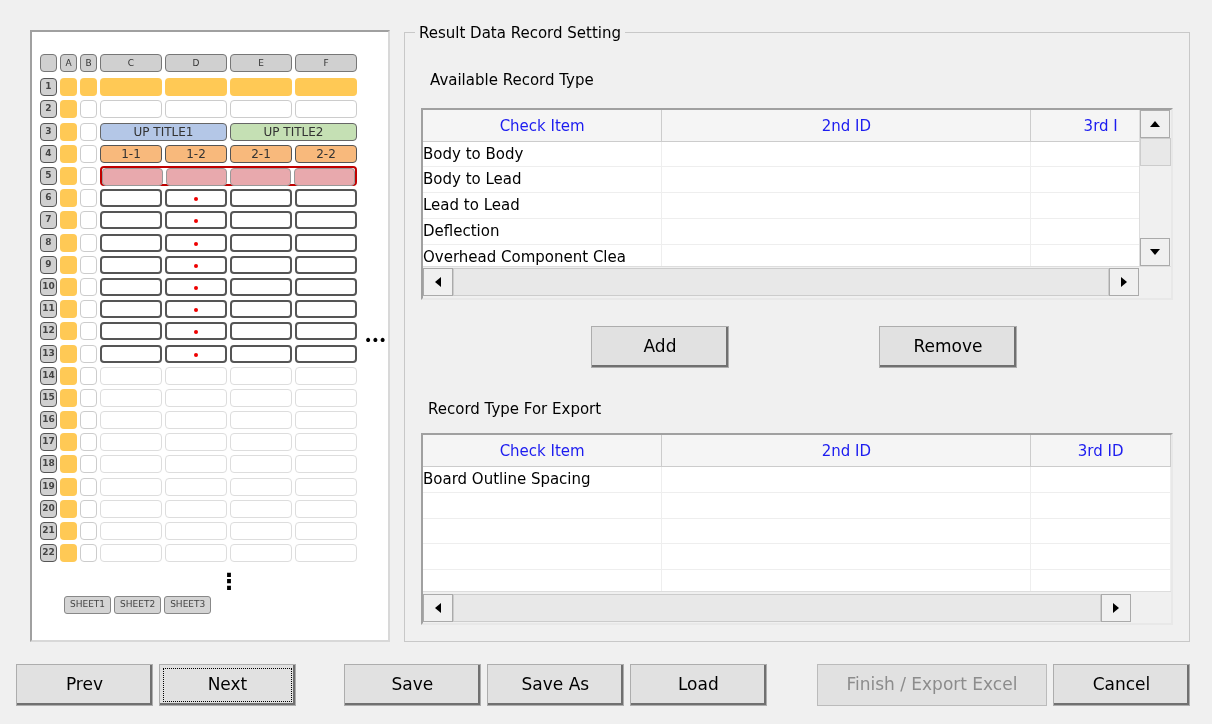 The width and height of the screenshot is (1212, 724). What do you see at coordinates (543, 154) in the screenshot?
I see `list-row: Body to Body` at bounding box center [543, 154].